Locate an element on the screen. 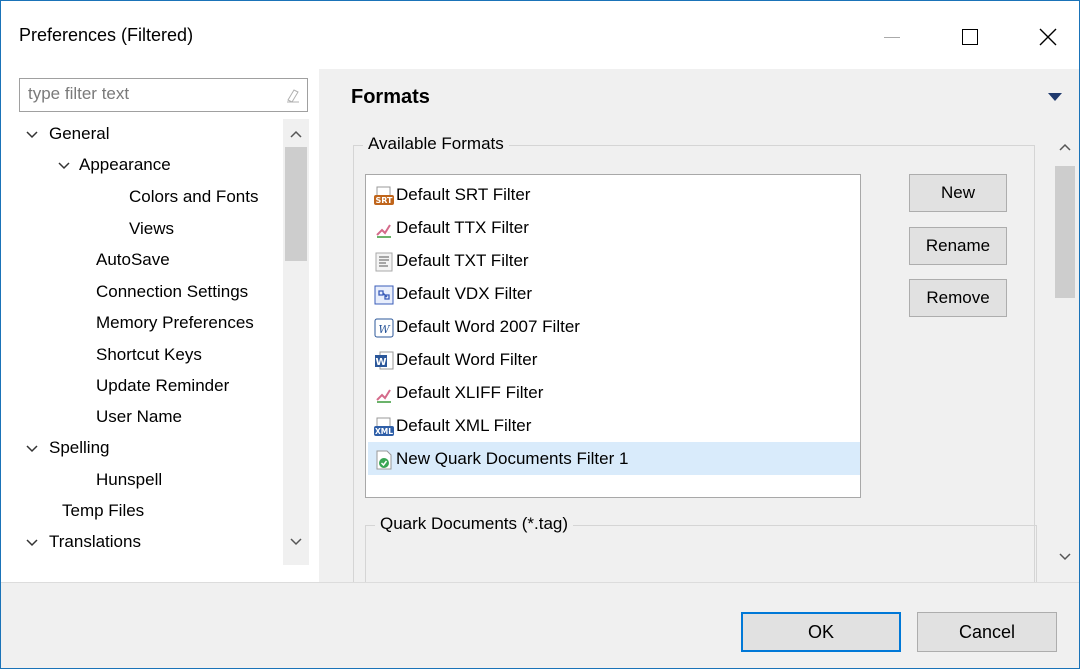  srt-icon: SRT is located at coordinates (384, 195).